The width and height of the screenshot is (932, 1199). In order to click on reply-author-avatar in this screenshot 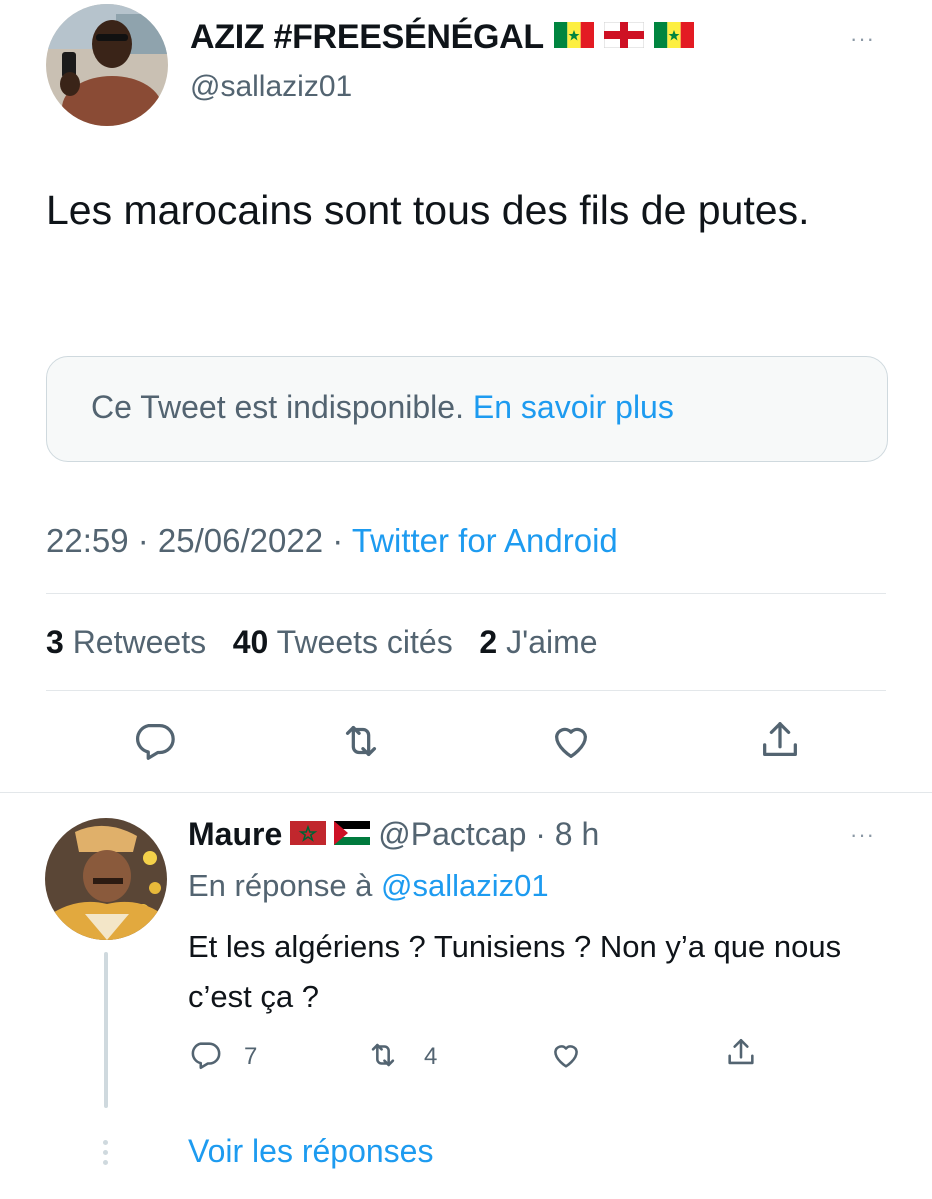, I will do `click(106, 879)`.